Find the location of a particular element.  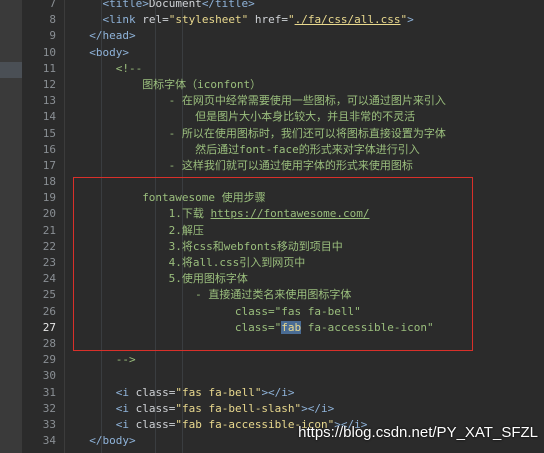

line-number: 9 is located at coordinates (52, 36).